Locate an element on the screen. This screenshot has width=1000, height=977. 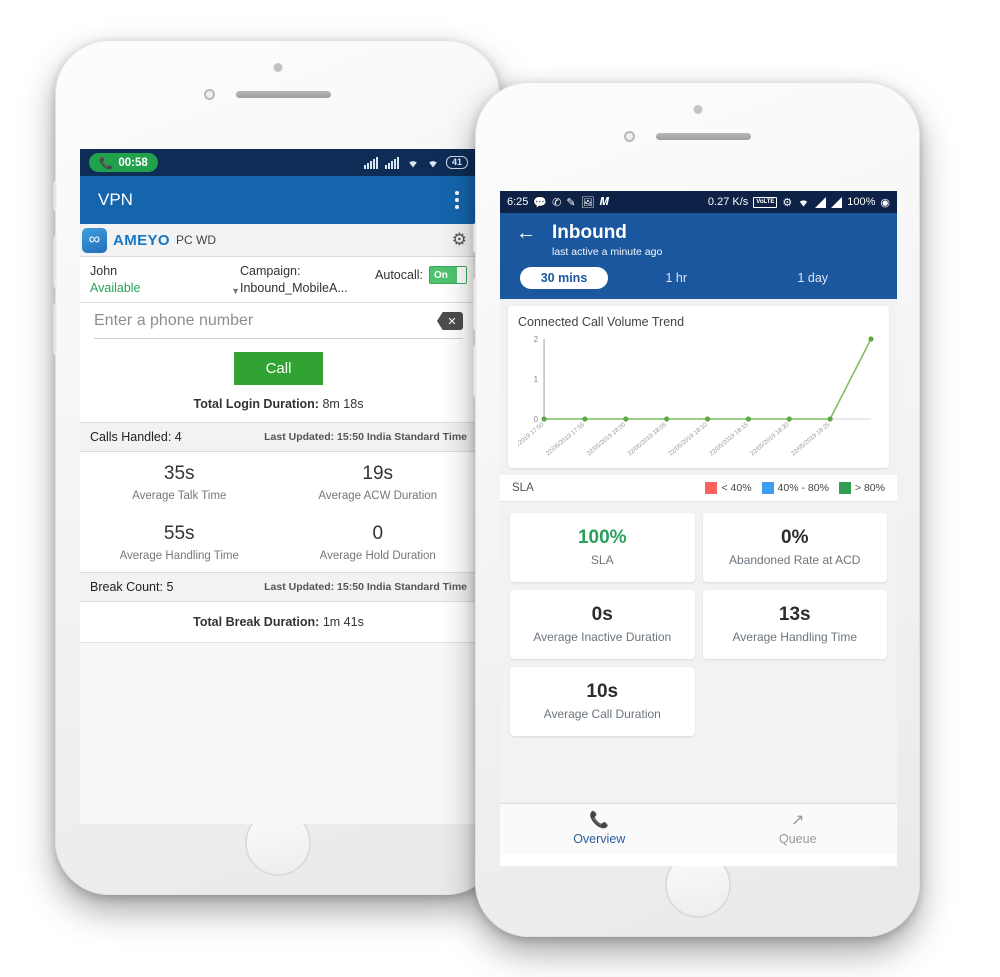
nav-label: Queue is located at coordinates (797, 839).